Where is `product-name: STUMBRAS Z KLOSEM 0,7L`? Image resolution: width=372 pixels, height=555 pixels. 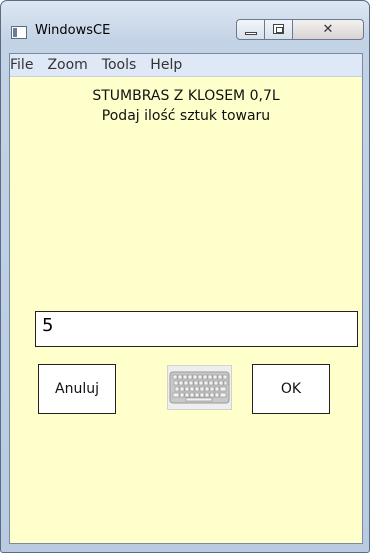 product-name: STUMBRAS Z KLOSEM 0,7L is located at coordinates (186, 96).